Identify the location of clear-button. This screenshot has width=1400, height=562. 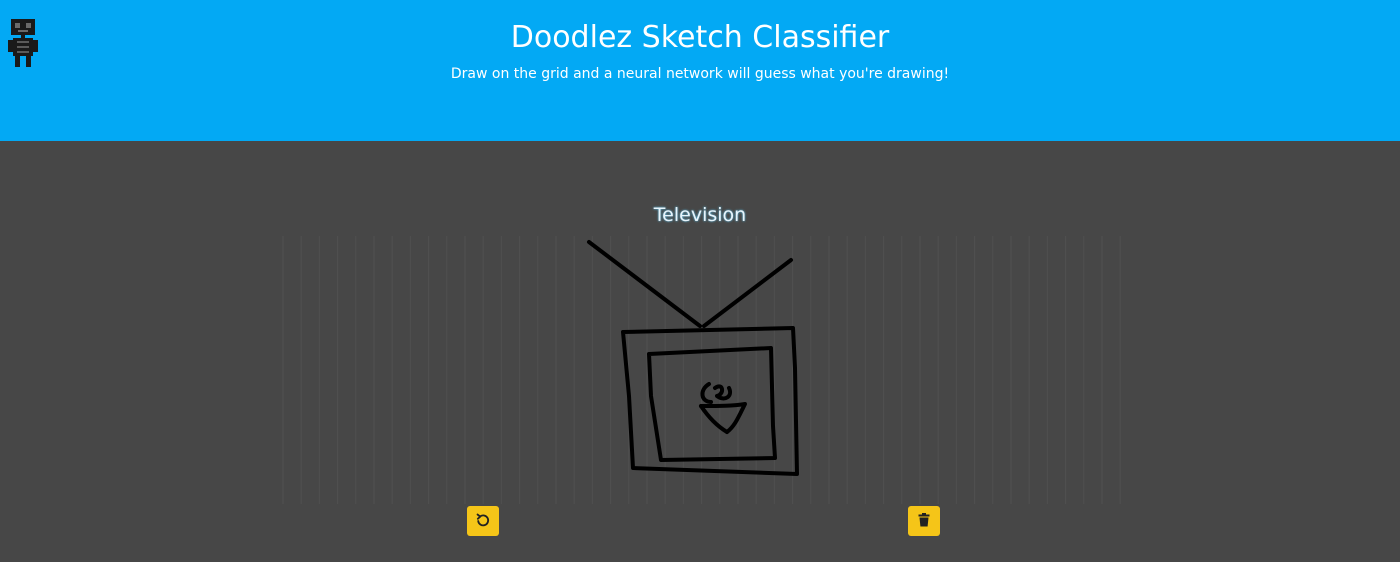
(924, 521).